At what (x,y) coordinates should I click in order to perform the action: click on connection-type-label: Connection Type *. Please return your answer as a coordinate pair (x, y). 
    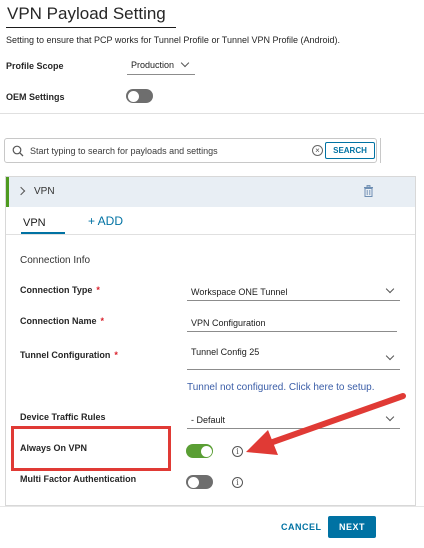
    Looking at the image, I should click on (60, 290).